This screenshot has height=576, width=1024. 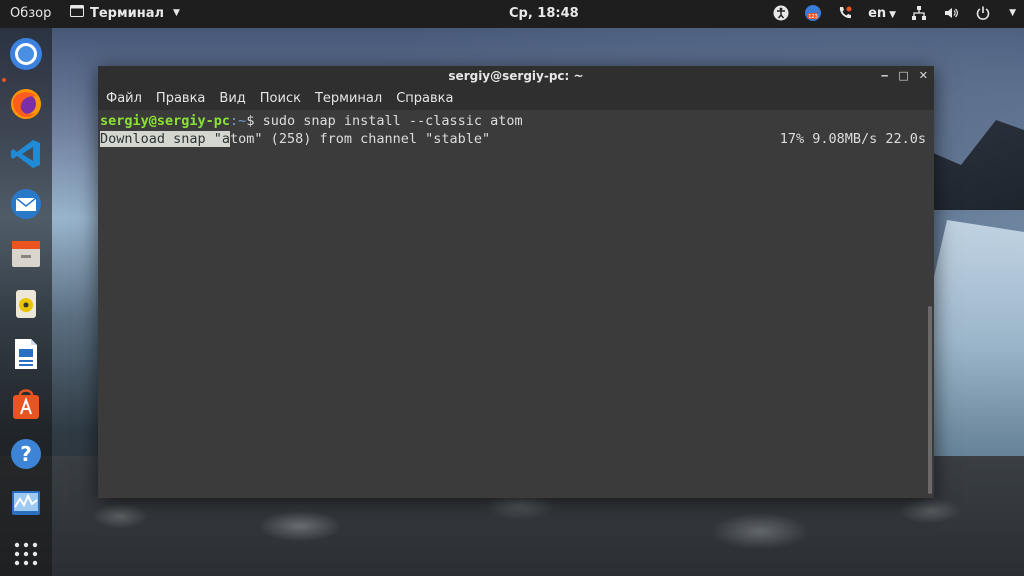 I want to click on close-icon: ✕, so click(x=923, y=76).